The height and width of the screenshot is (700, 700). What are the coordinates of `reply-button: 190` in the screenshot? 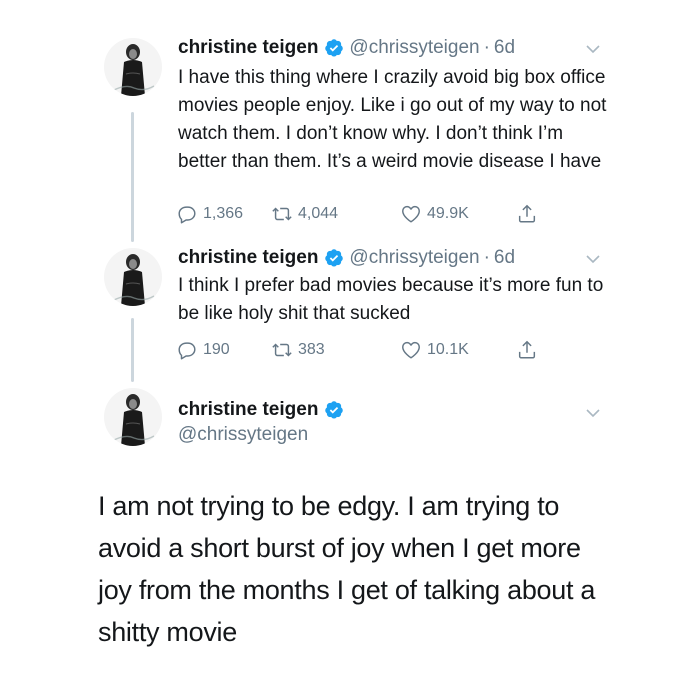 It's located at (203, 350).